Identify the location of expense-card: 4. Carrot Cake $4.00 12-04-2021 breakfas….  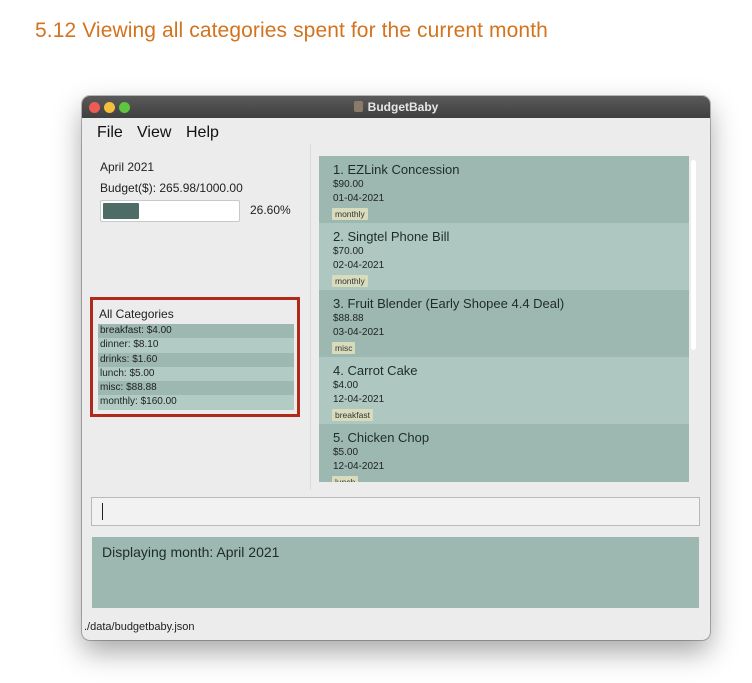
(504, 390).